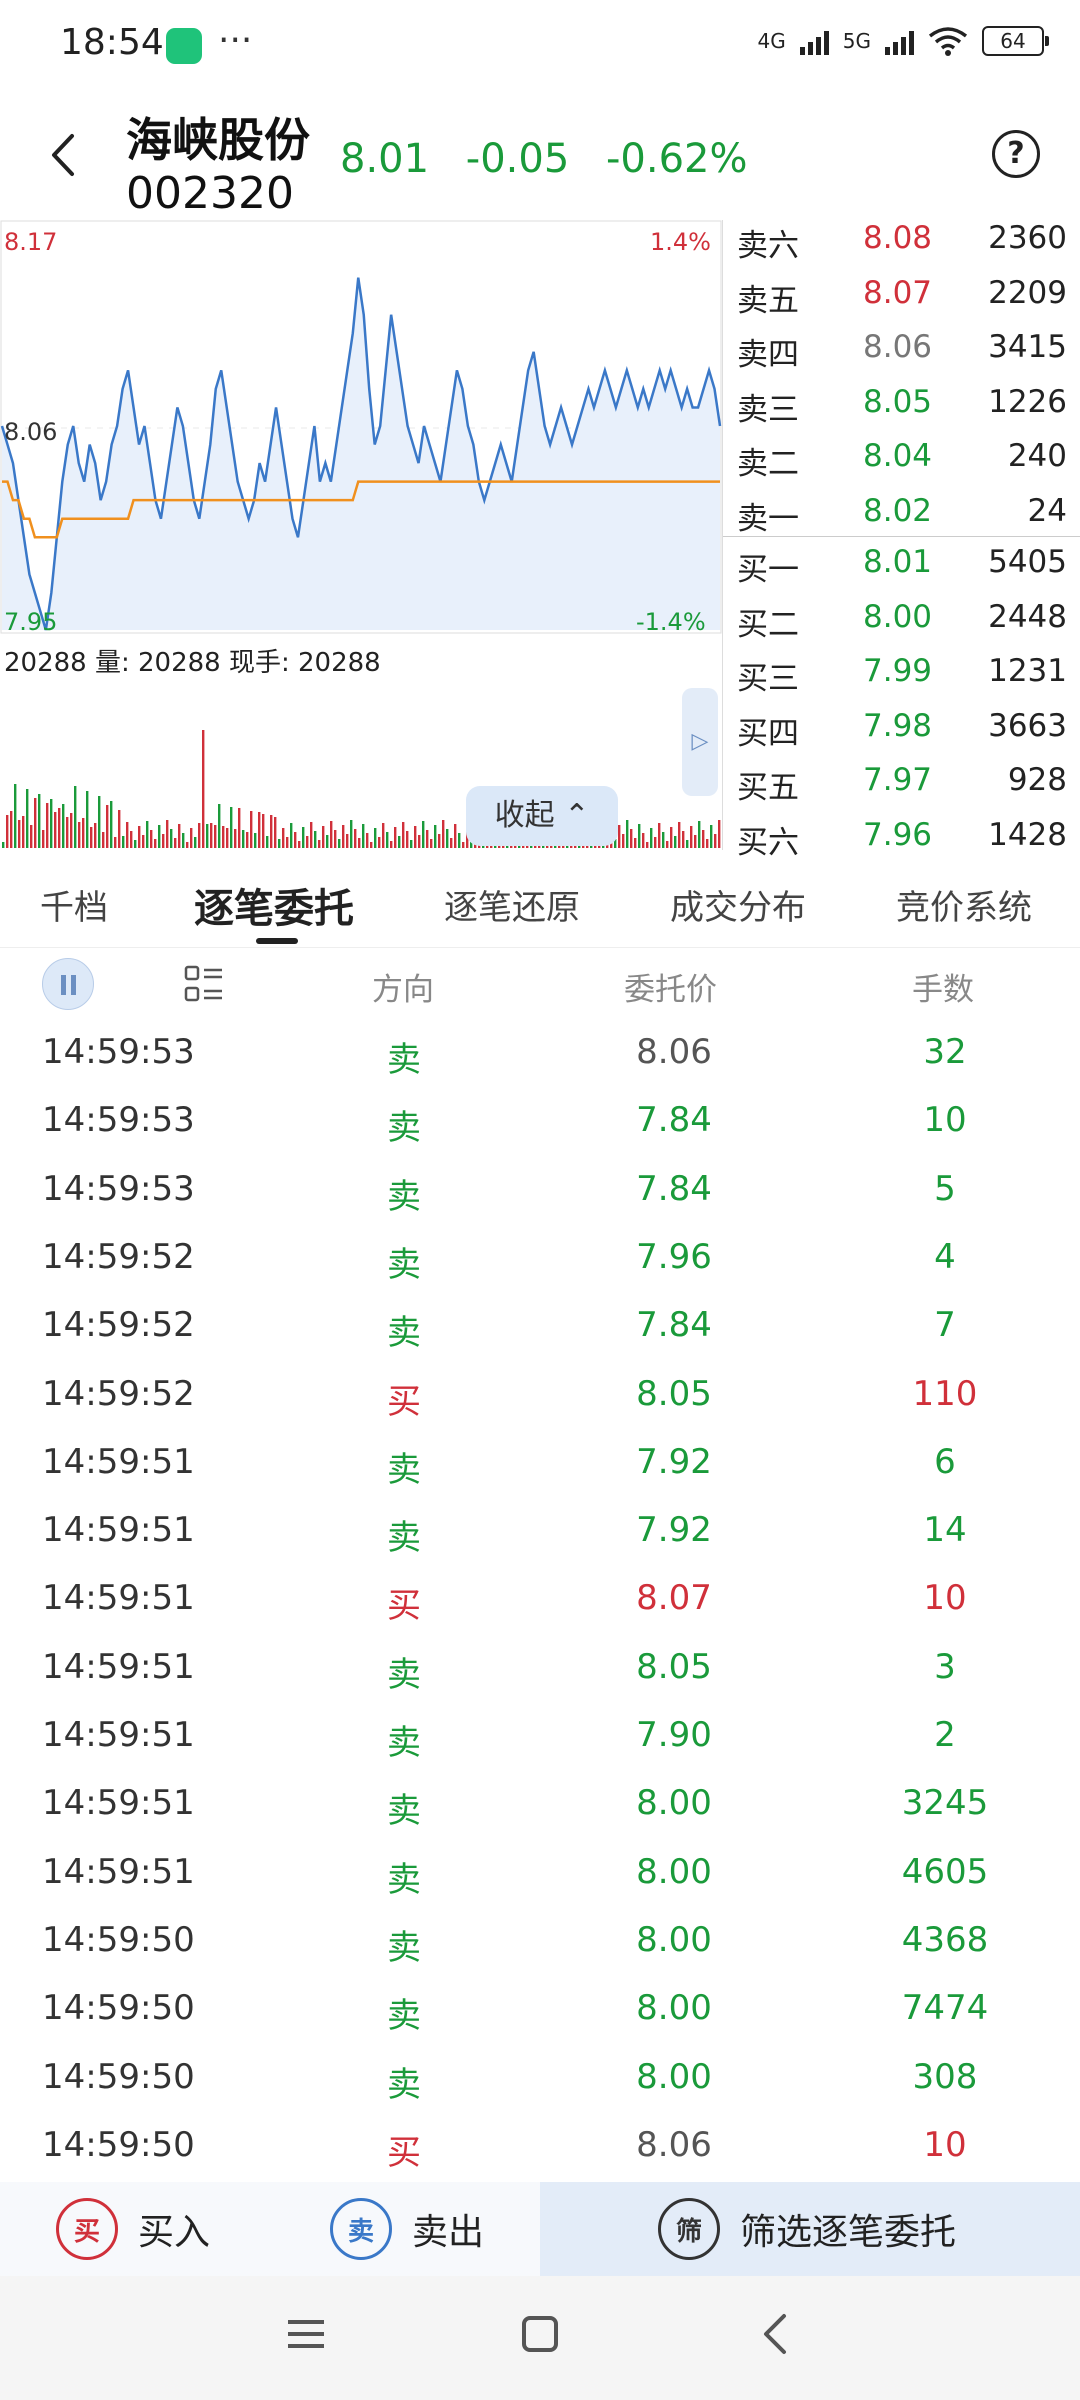 Image resolution: width=1080 pixels, height=2400 pixels. I want to click on row-direction: 买, so click(404, 1401).